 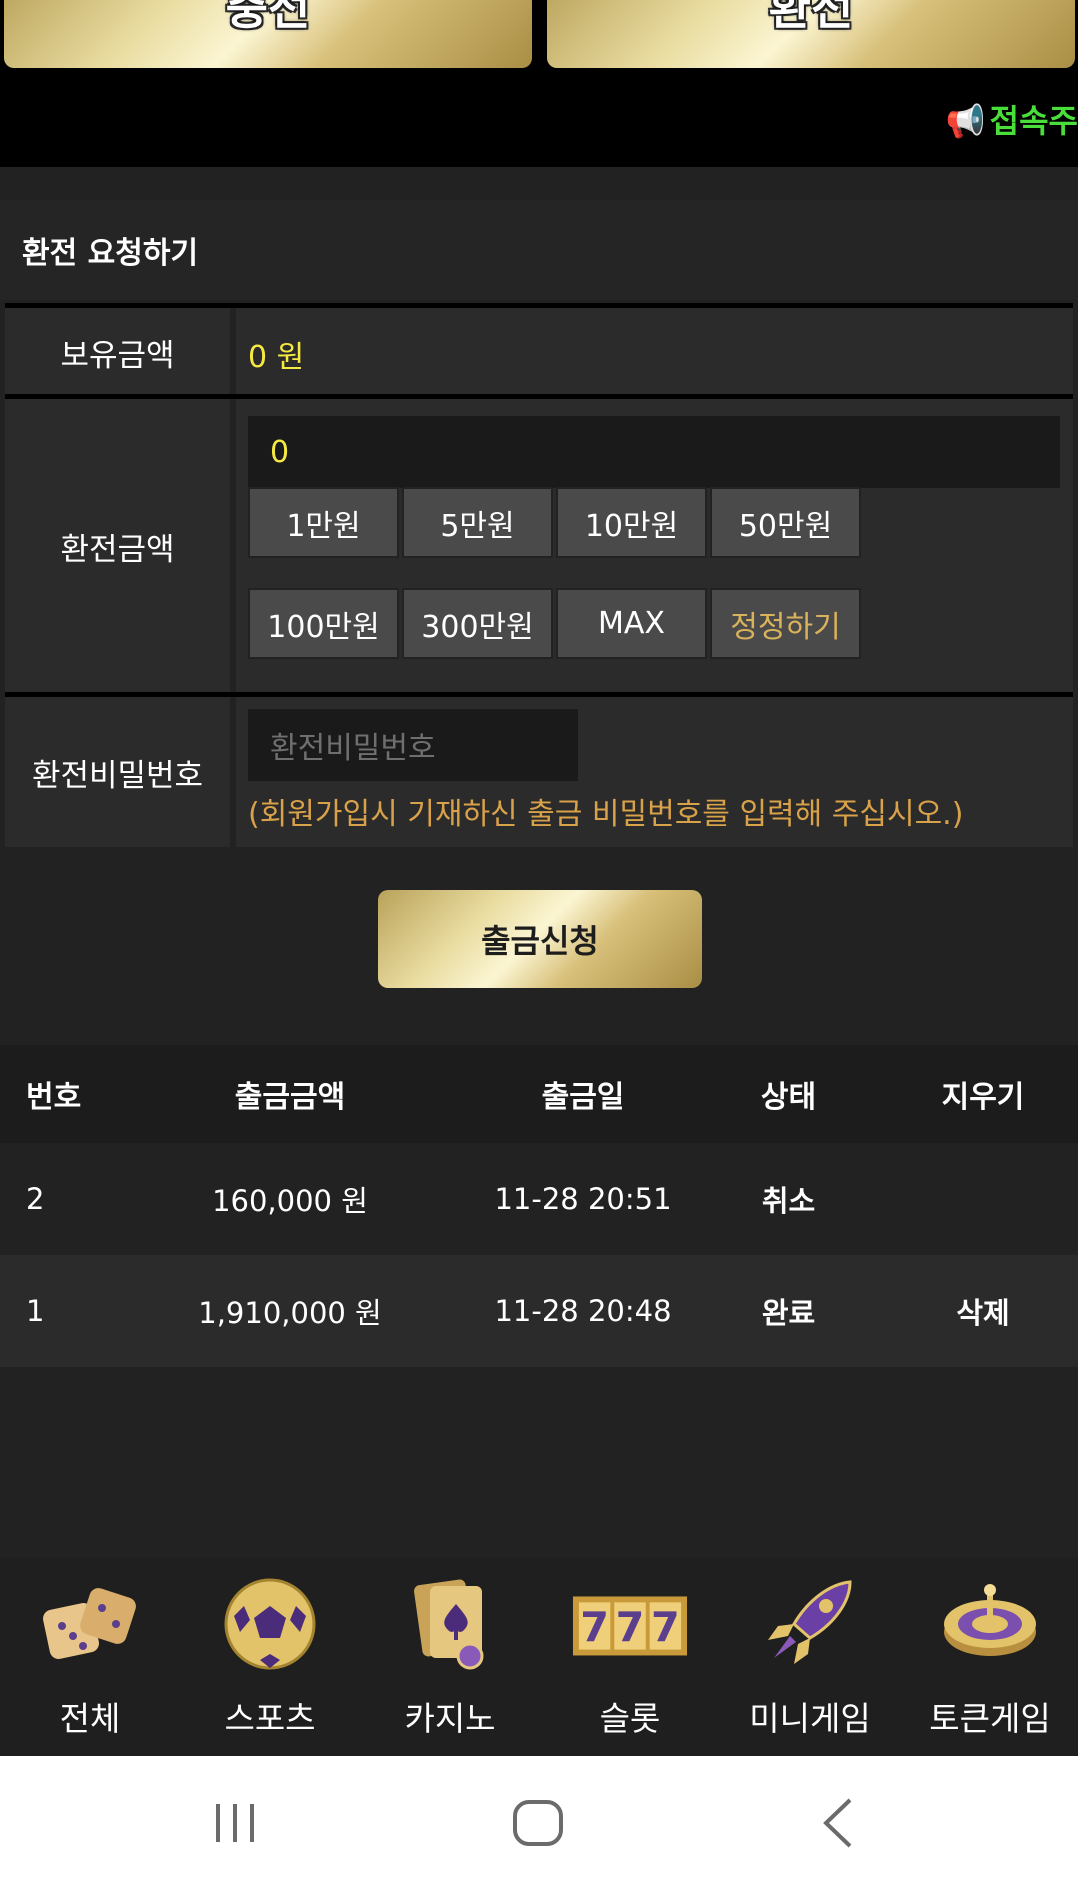 I want to click on nav-item-all: 전체, so click(x=90, y=1657).